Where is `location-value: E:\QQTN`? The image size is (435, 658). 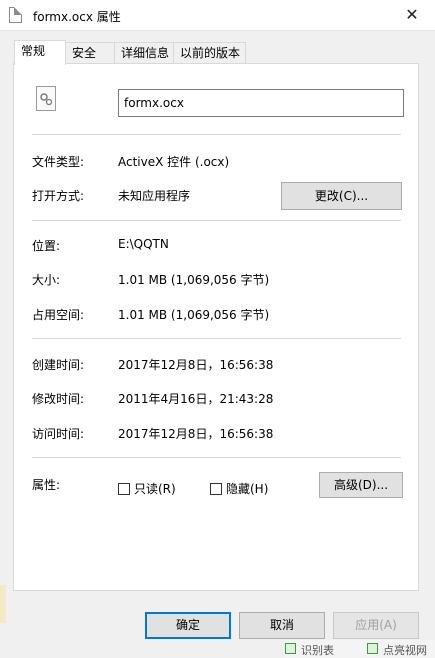 location-value: E:\QQTN is located at coordinates (143, 244).